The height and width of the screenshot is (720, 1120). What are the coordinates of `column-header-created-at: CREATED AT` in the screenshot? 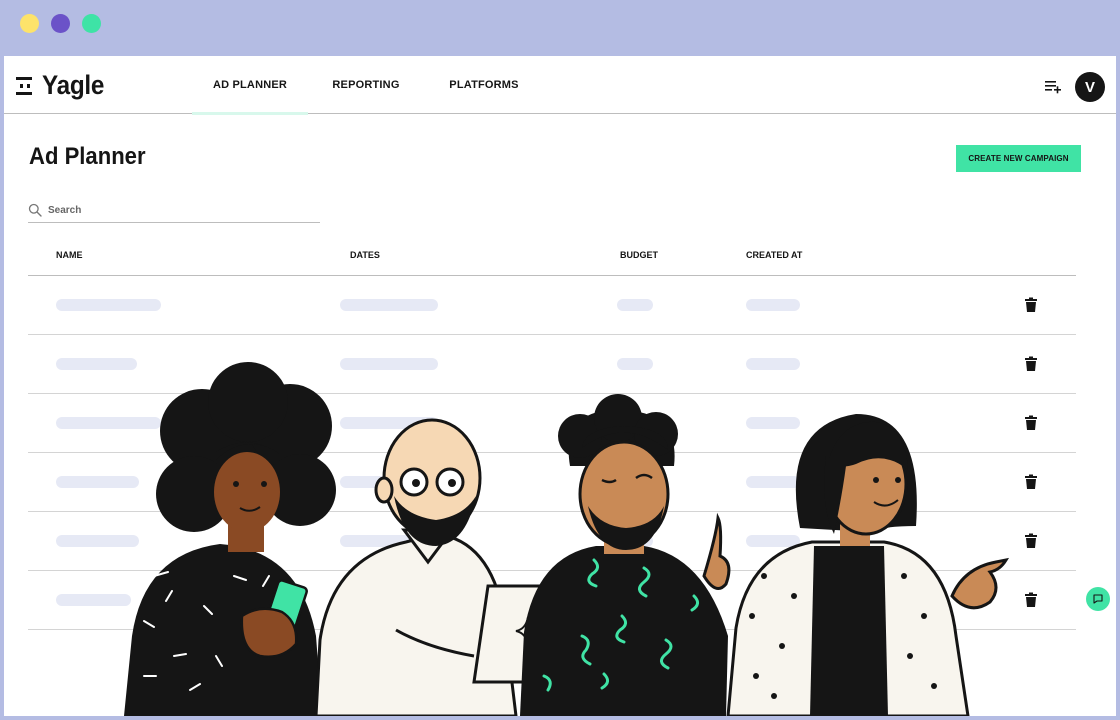 It's located at (774, 255).